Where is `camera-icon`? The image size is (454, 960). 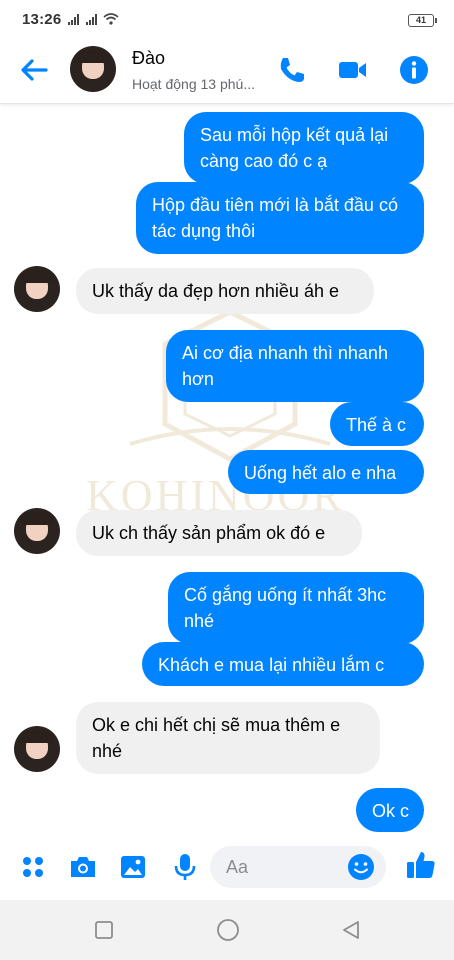 camera-icon is located at coordinates (83, 867).